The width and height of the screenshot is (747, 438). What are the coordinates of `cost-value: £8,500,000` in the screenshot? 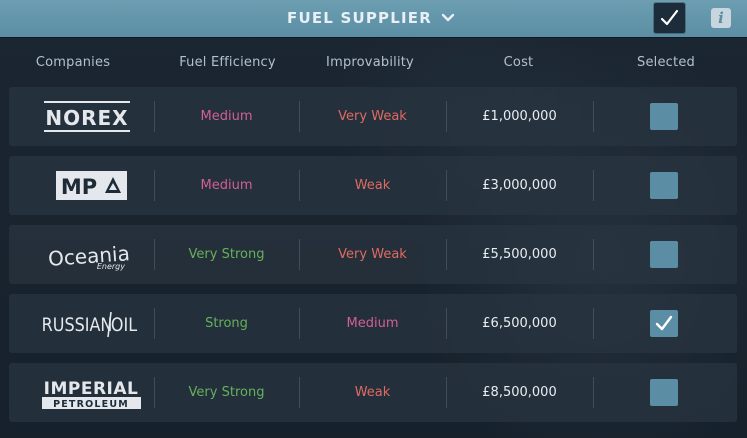 It's located at (519, 392).